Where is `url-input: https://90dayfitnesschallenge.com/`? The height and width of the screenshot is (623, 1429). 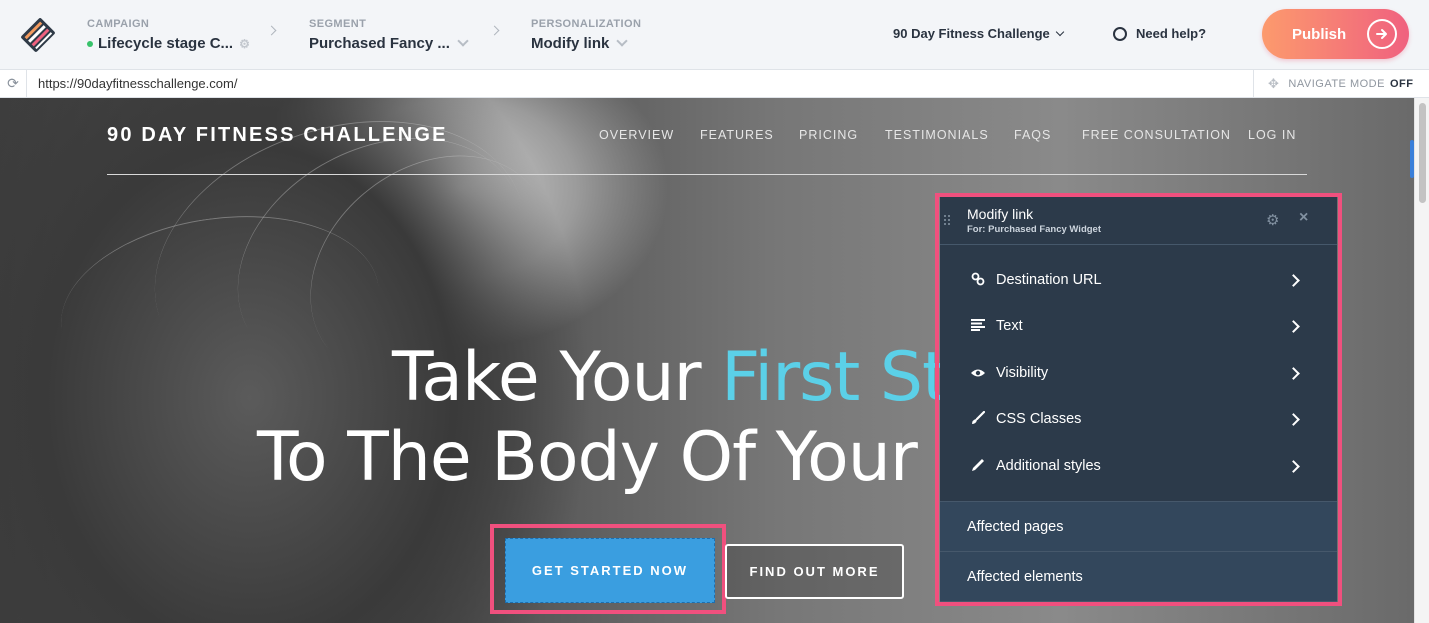
url-input: https://90dayfitnesschallenge.com/ is located at coordinates (137, 83).